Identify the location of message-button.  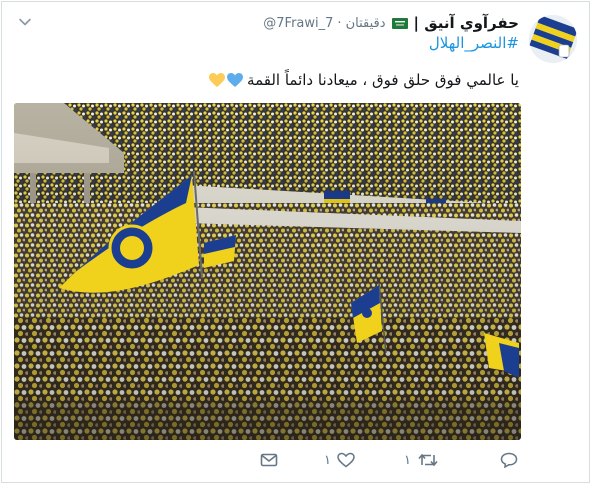
(269, 460).